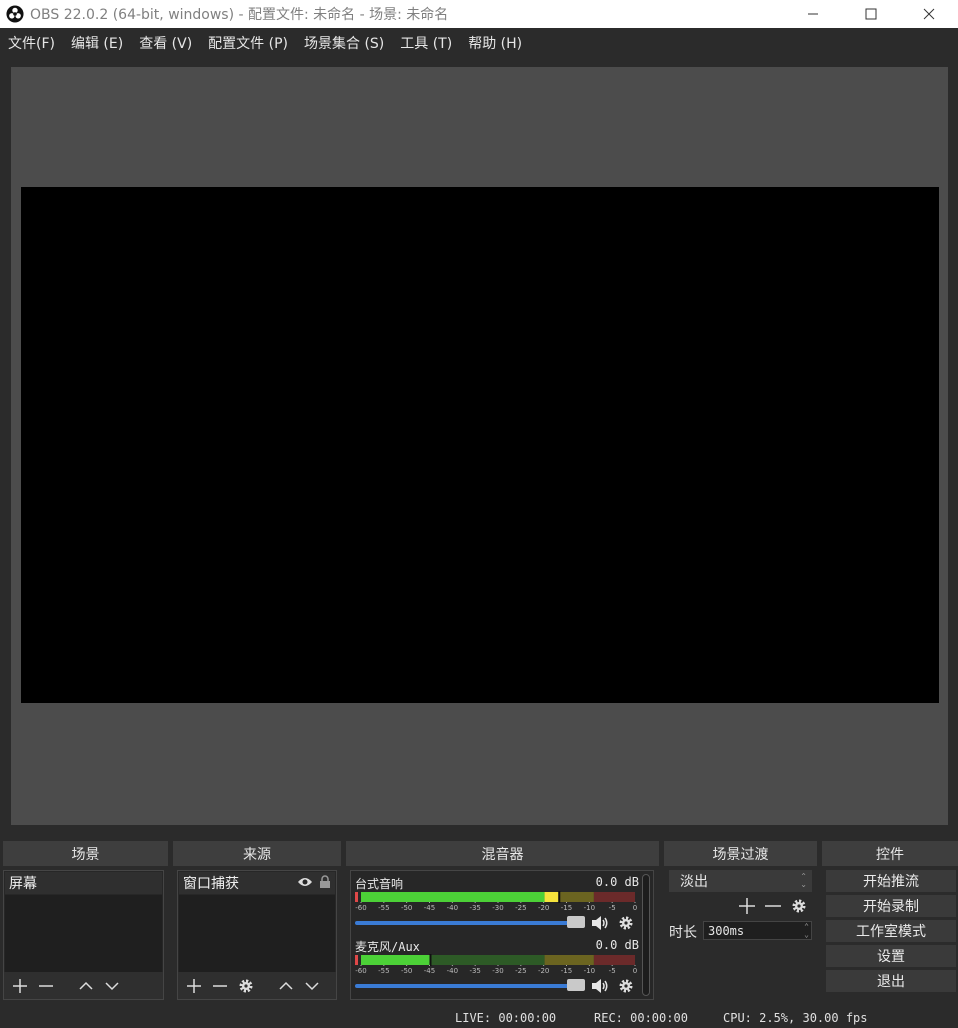 The height and width of the screenshot is (1028, 958). I want to click on meter-scale-label: -5, so click(612, 908).